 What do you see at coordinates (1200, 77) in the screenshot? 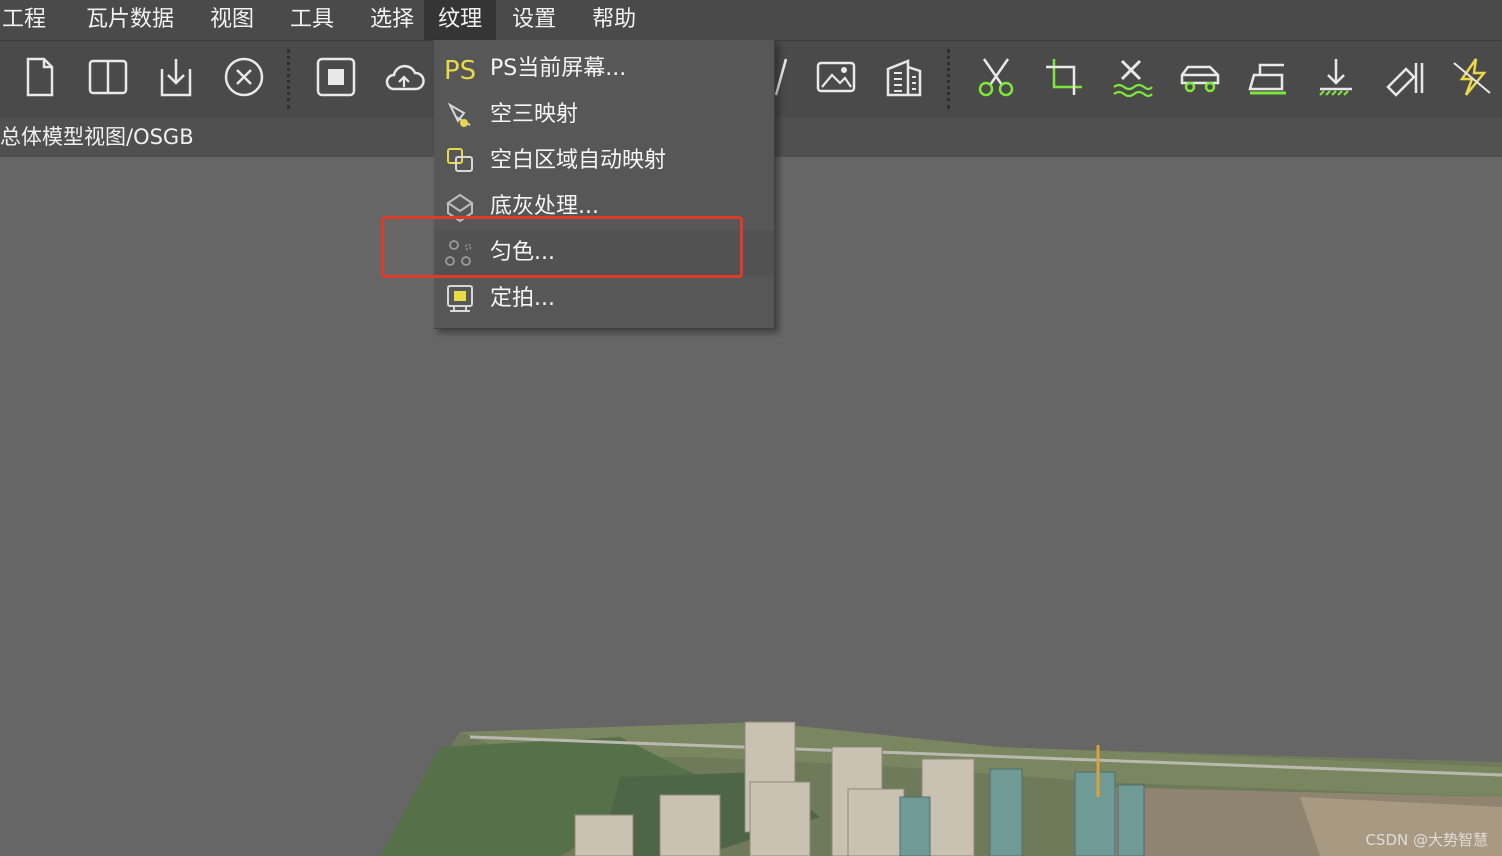
I see `vehicle-icon` at bounding box center [1200, 77].